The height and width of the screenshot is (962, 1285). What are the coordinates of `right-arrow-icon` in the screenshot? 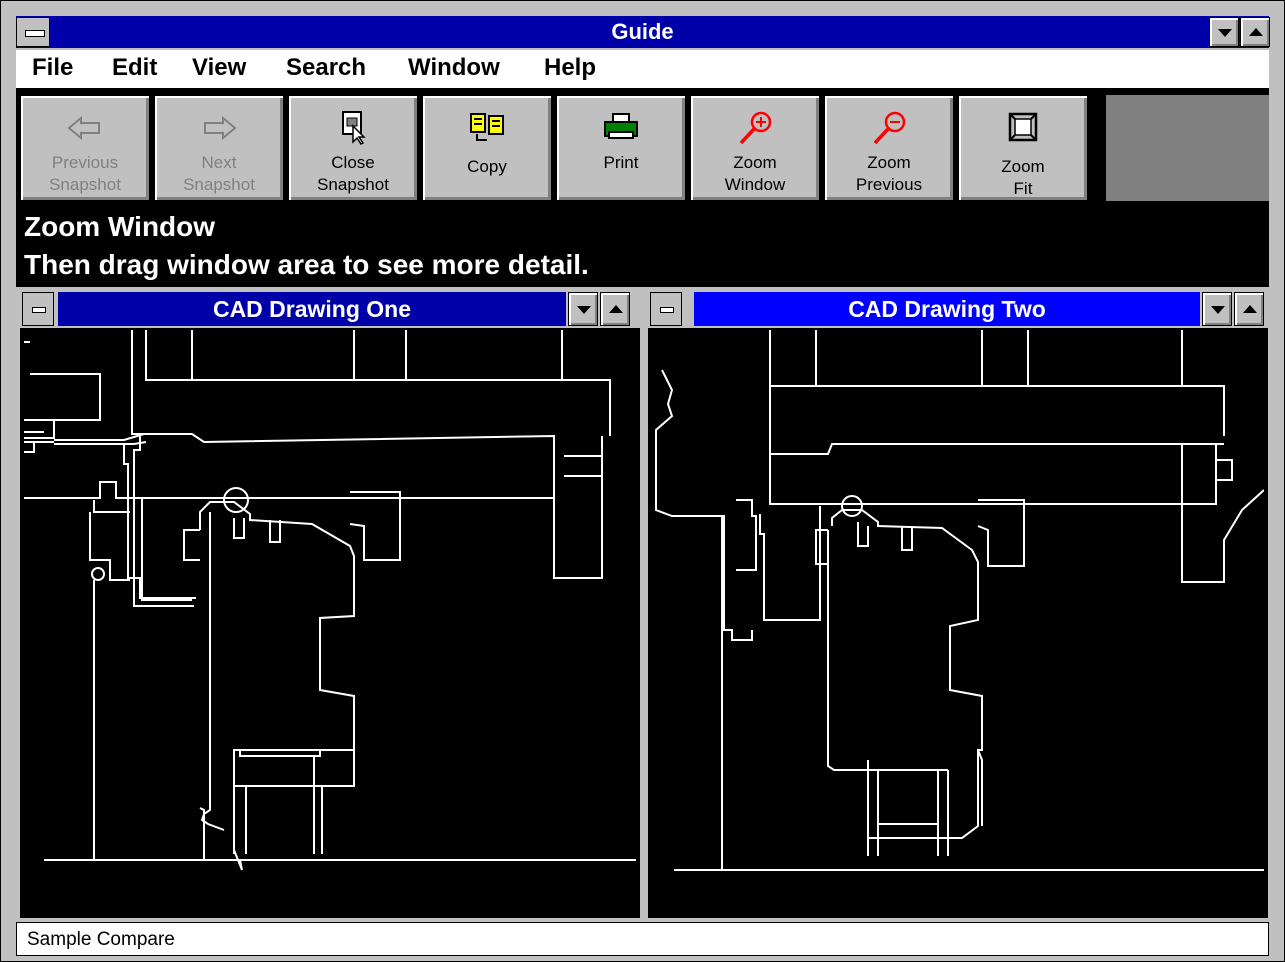 It's located at (220, 128).